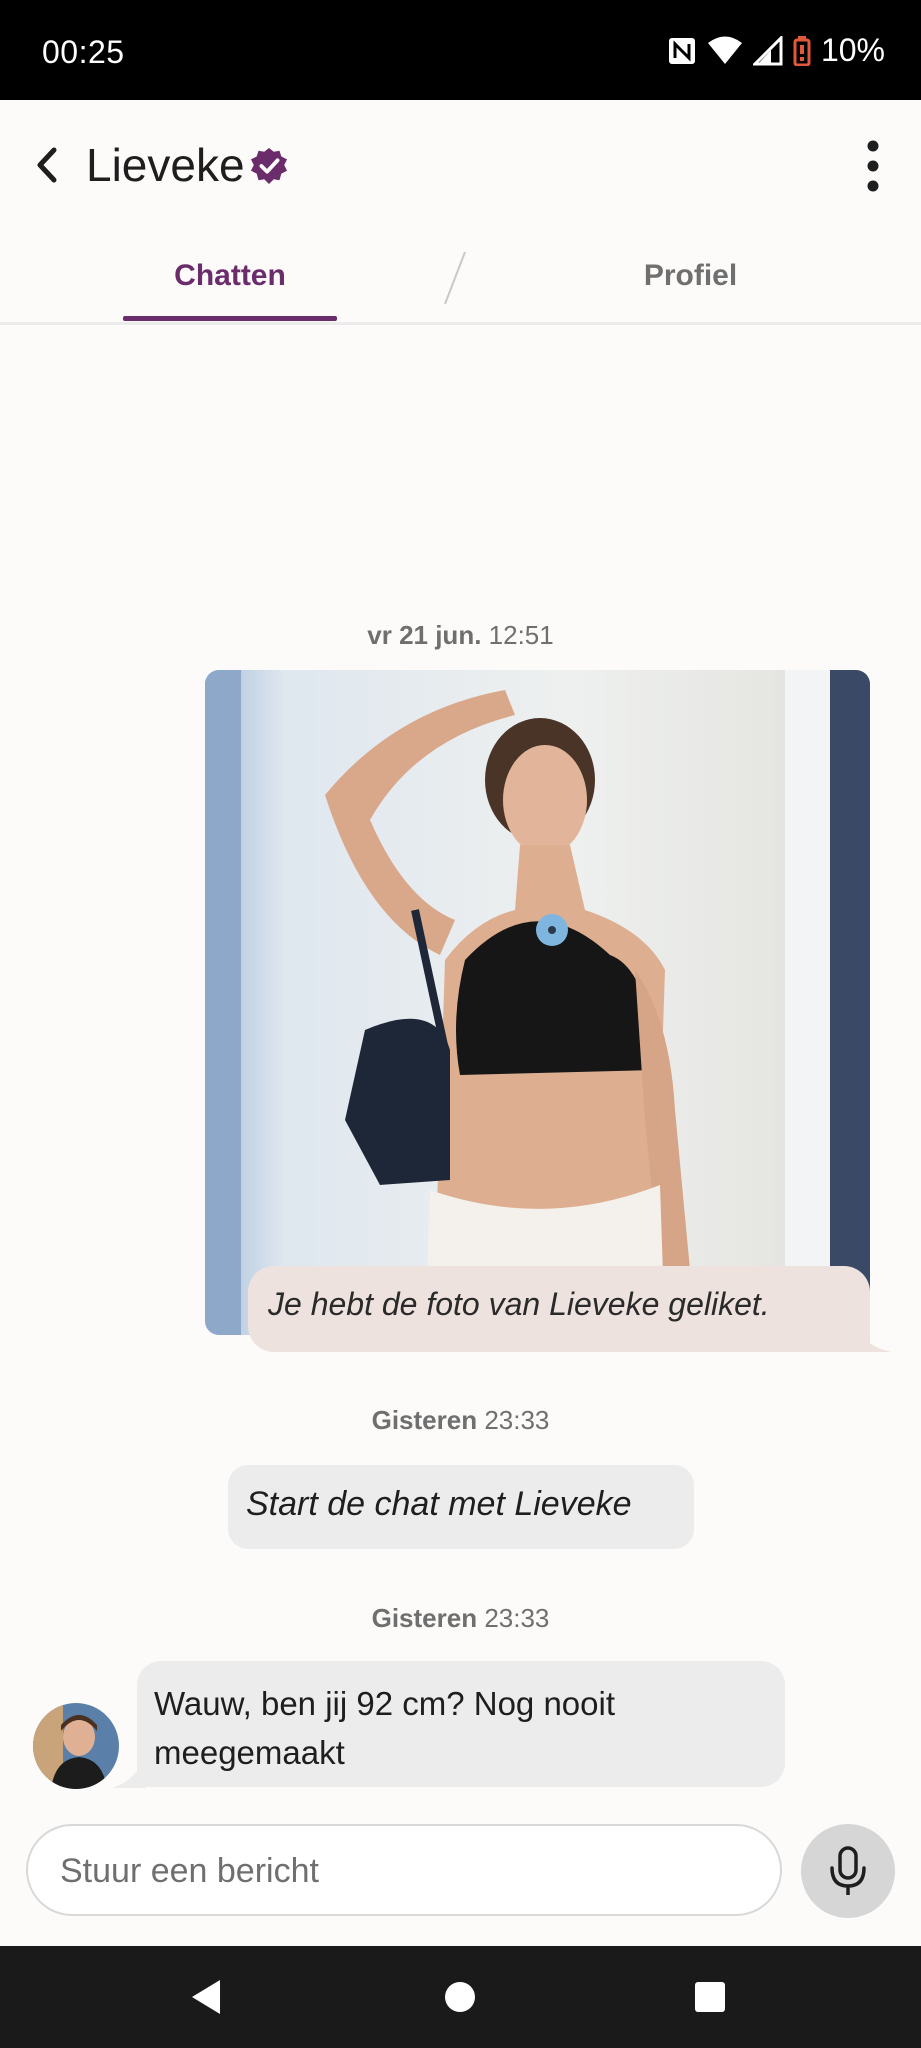 This screenshot has height=2048, width=921. I want to click on more-options-icon, so click(873, 166).